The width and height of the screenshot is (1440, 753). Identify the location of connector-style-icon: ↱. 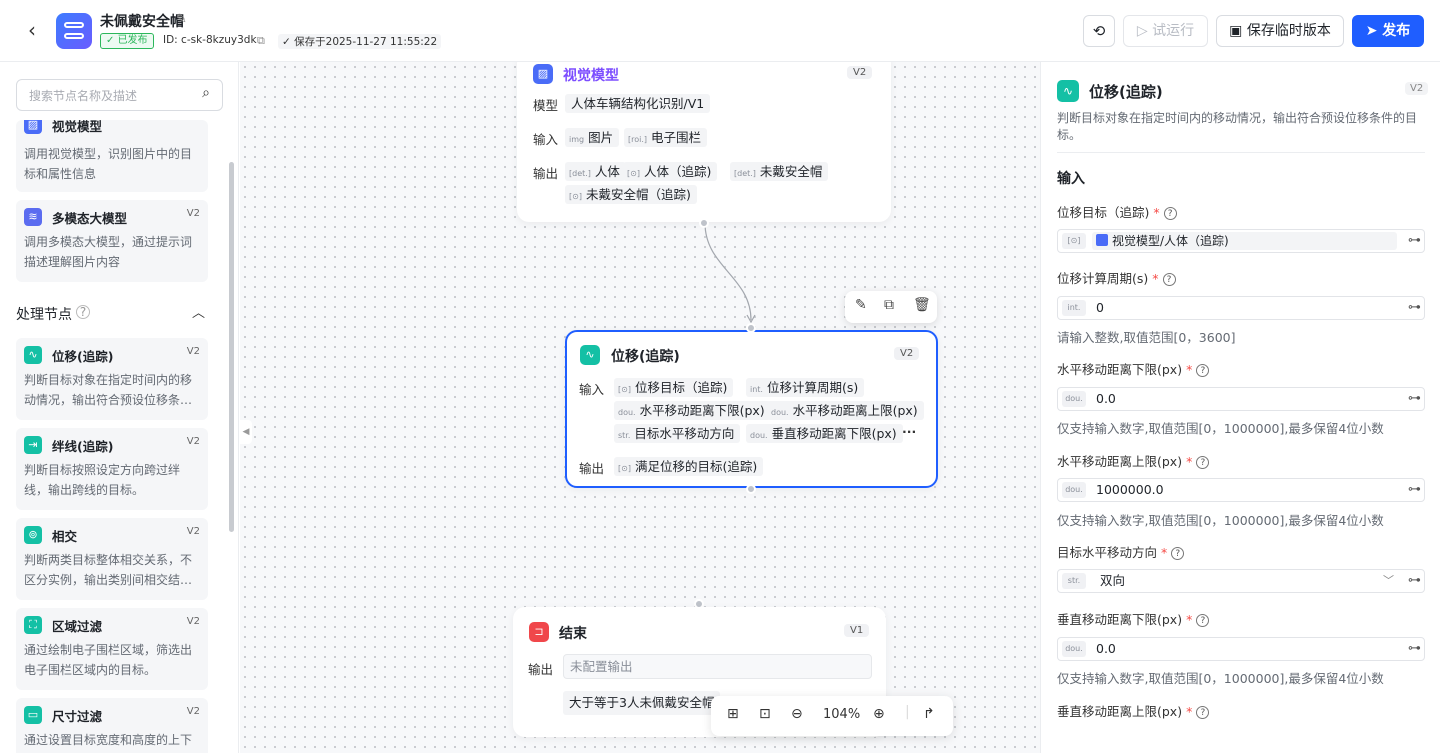
(929, 714).